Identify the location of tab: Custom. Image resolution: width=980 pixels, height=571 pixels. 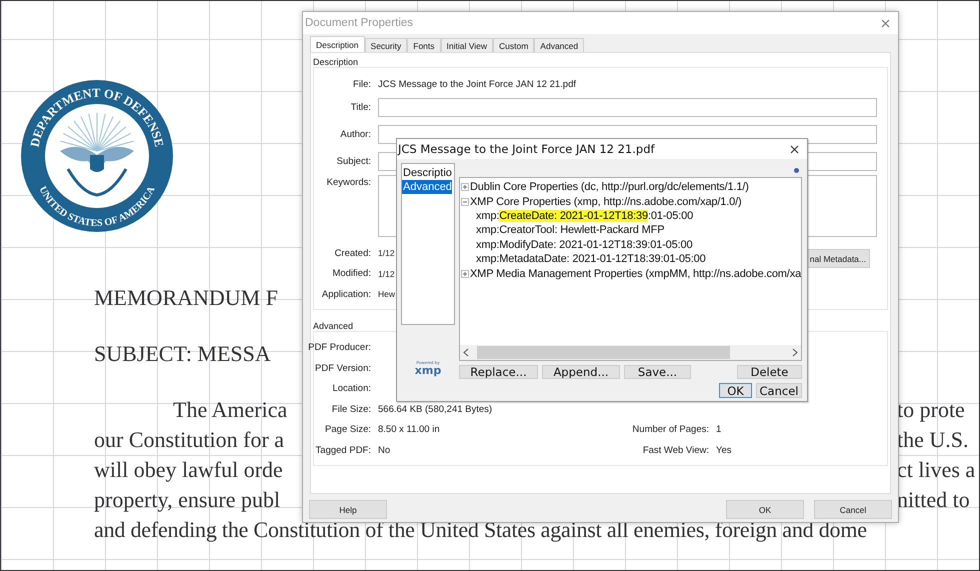
(513, 45).